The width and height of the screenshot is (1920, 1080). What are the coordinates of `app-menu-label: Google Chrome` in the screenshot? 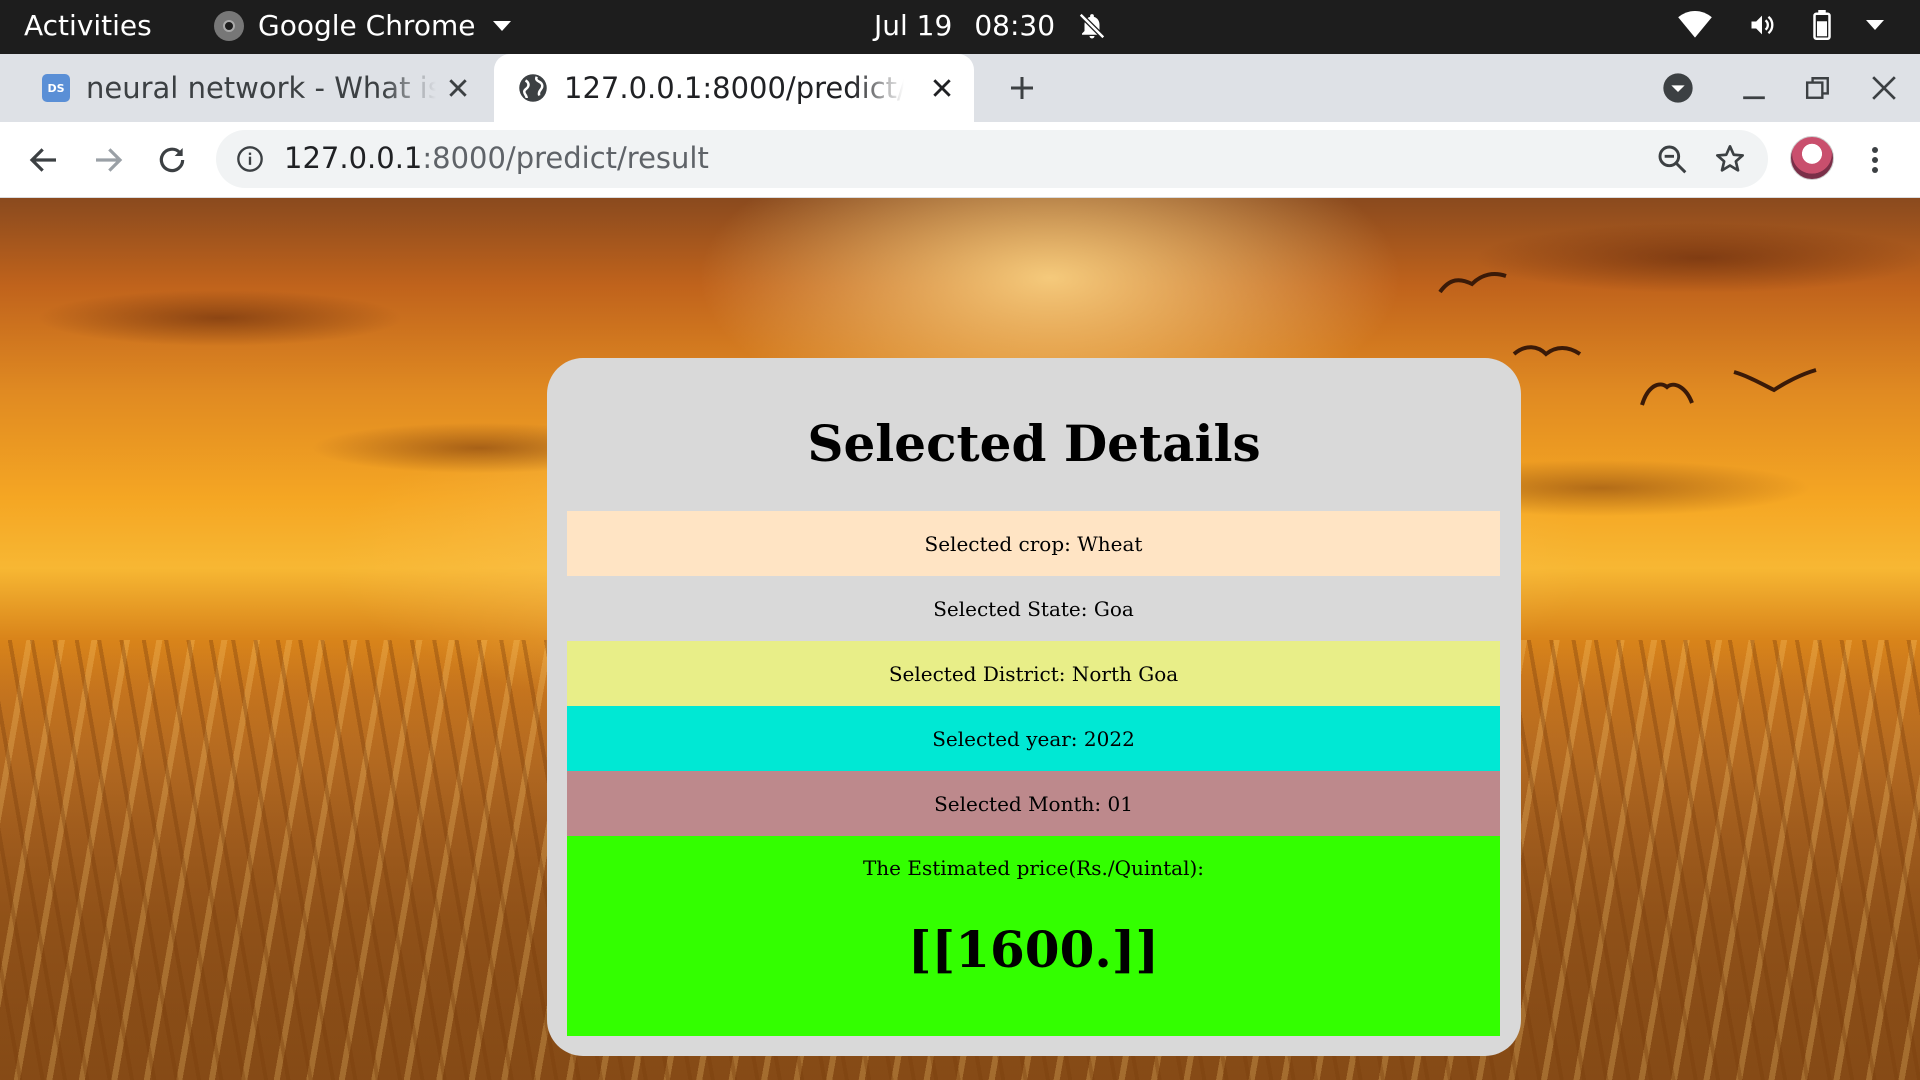 It's located at (367, 25).